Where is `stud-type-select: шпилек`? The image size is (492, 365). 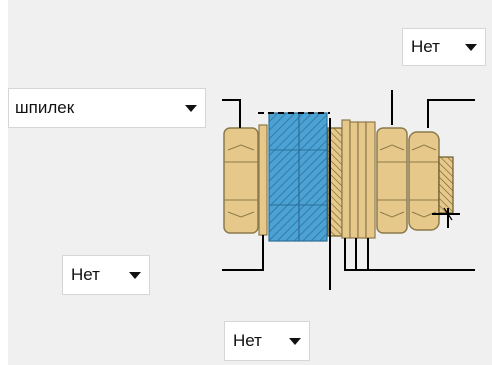
stud-type-select: шпилек is located at coordinates (107, 108).